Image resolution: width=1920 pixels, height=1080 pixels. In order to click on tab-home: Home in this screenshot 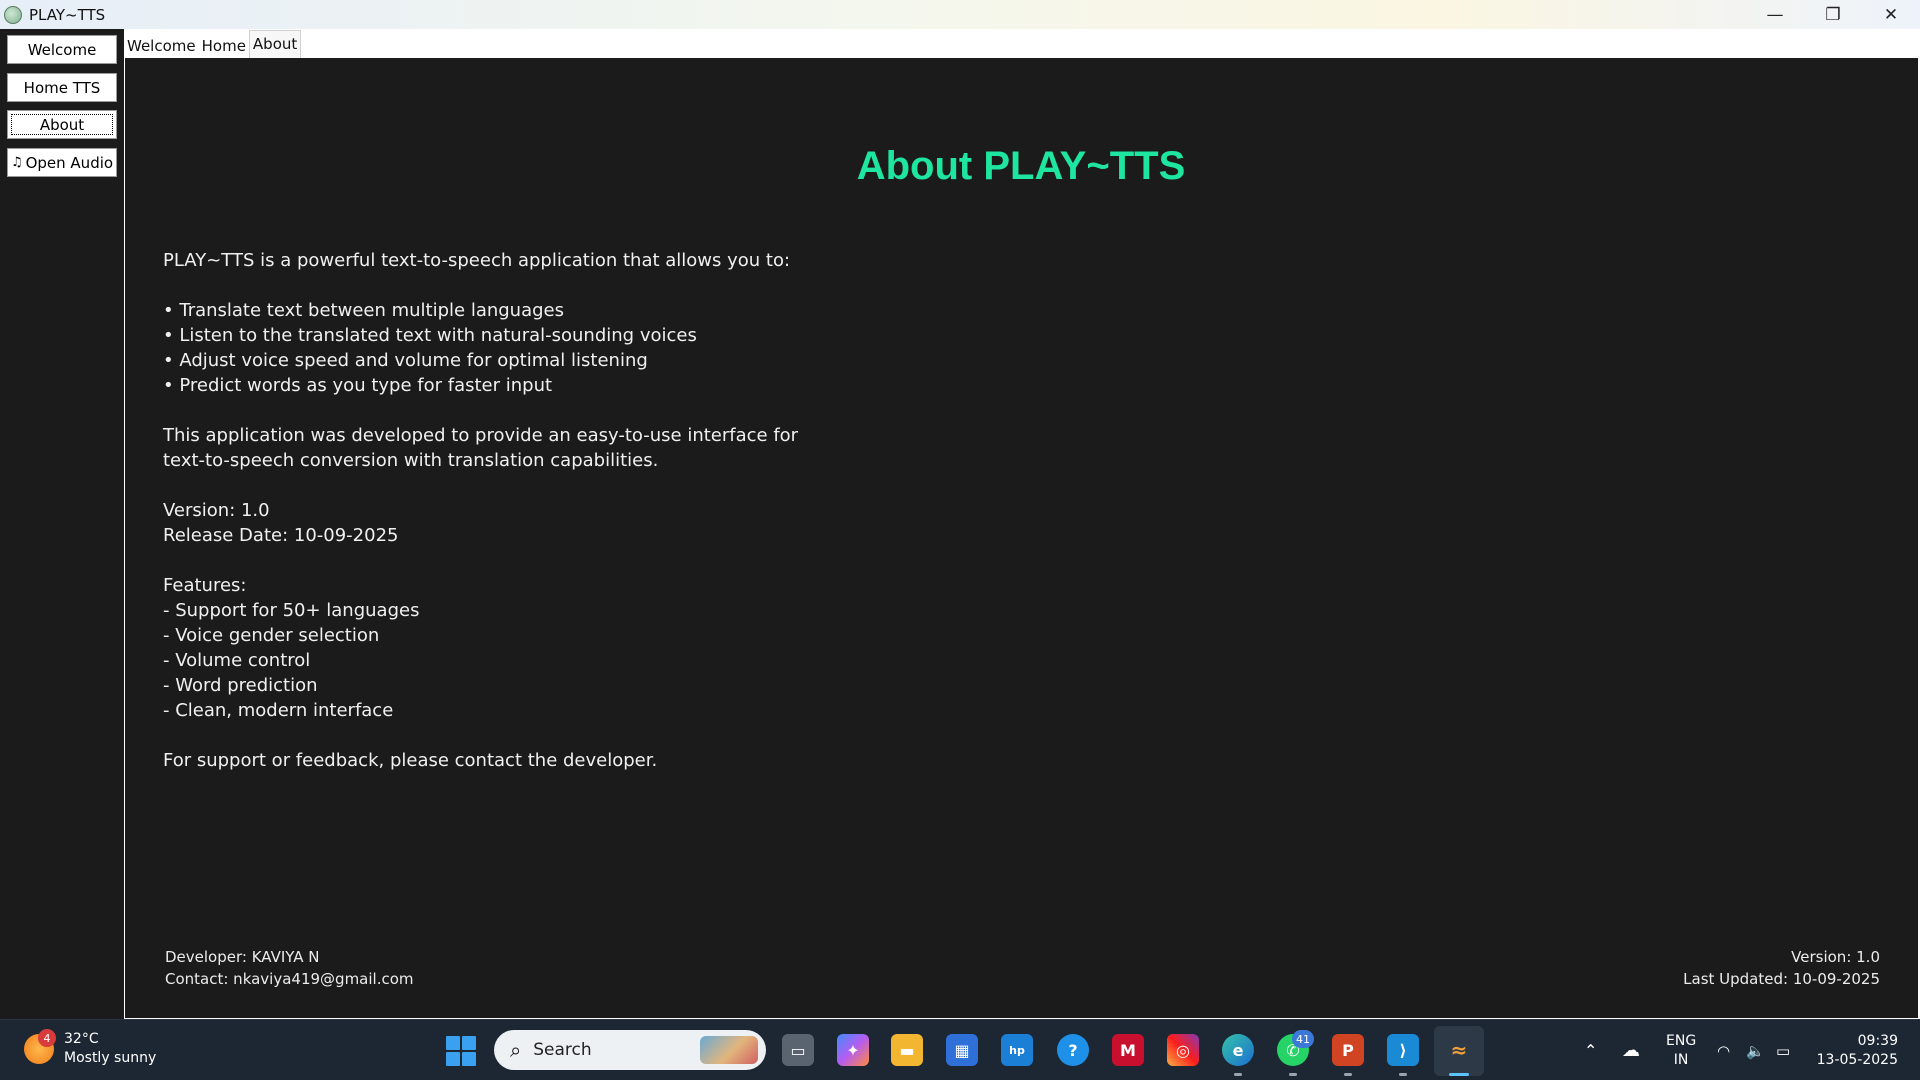, I will do `click(224, 44)`.